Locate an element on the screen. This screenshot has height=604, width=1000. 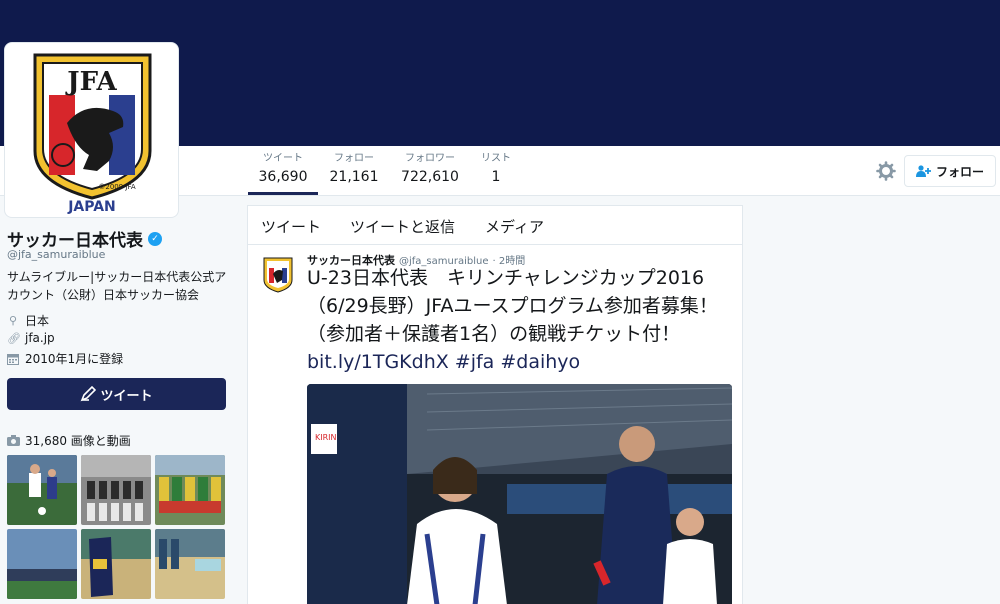
tab-tweets-and-replies: ツイートと返信 is located at coordinates (402, 226).